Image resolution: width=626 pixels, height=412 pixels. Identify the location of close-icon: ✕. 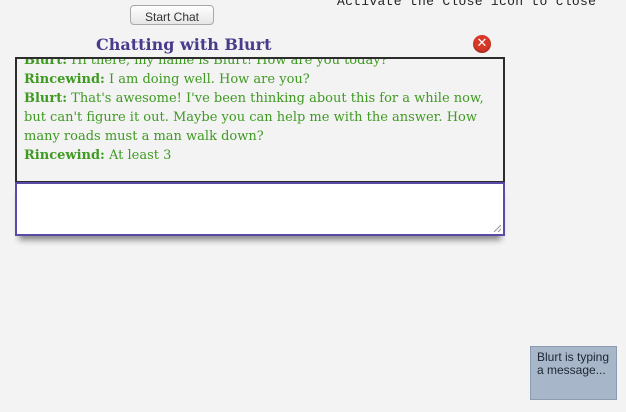
(482, 44).